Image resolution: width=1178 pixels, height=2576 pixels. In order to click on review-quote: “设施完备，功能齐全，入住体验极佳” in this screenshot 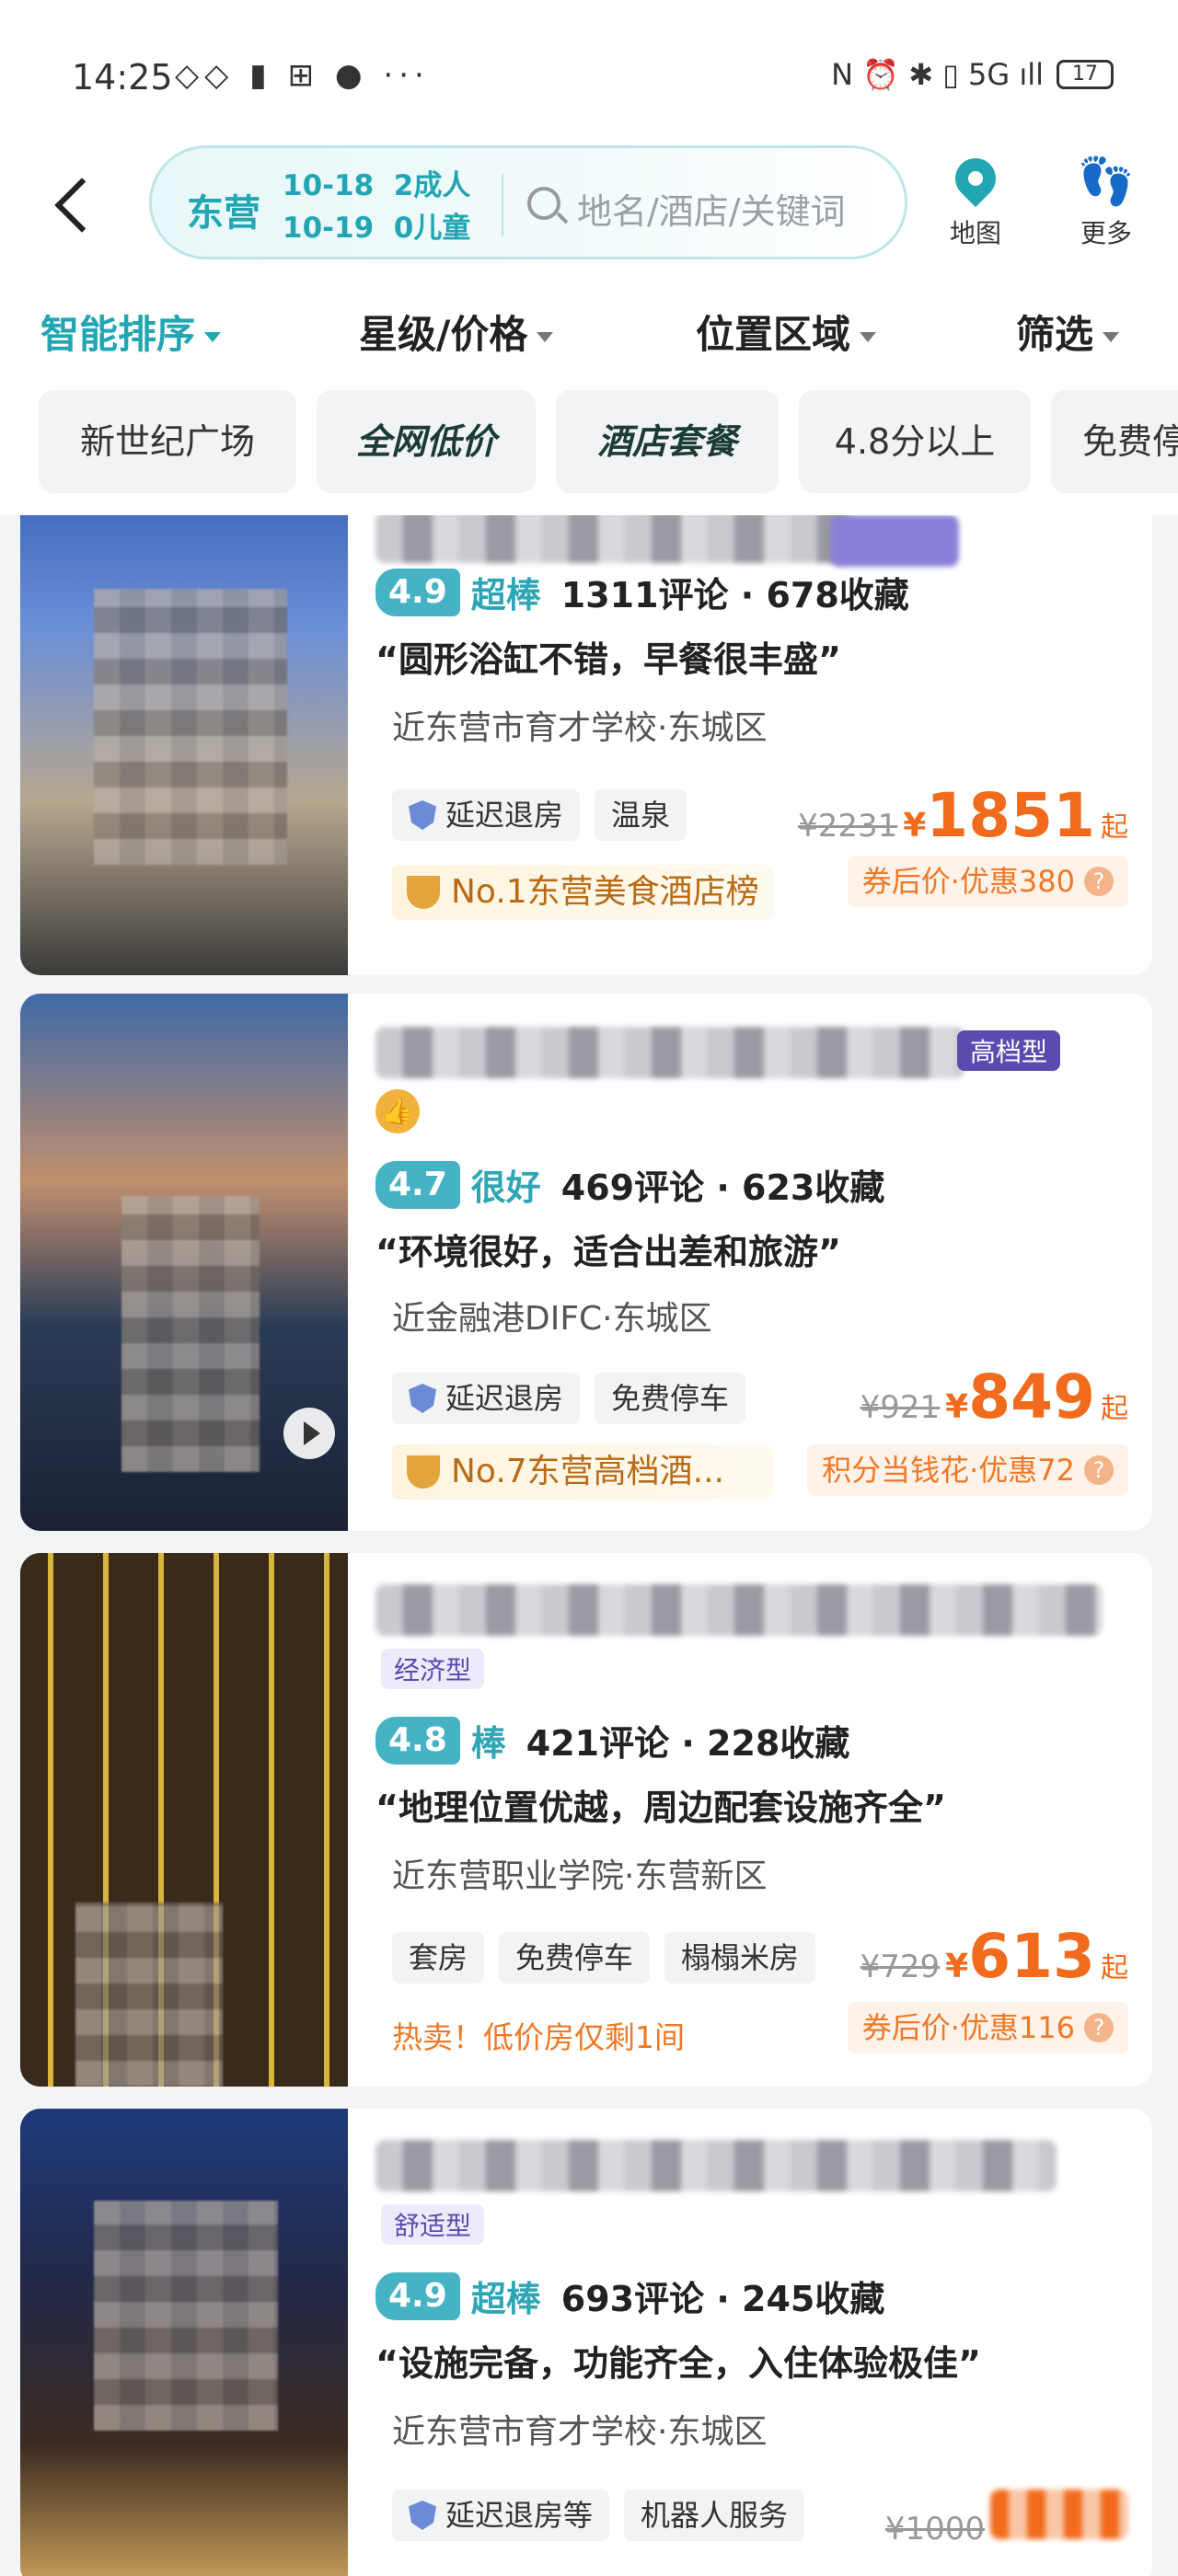, I will do `click(678, 2363)`.